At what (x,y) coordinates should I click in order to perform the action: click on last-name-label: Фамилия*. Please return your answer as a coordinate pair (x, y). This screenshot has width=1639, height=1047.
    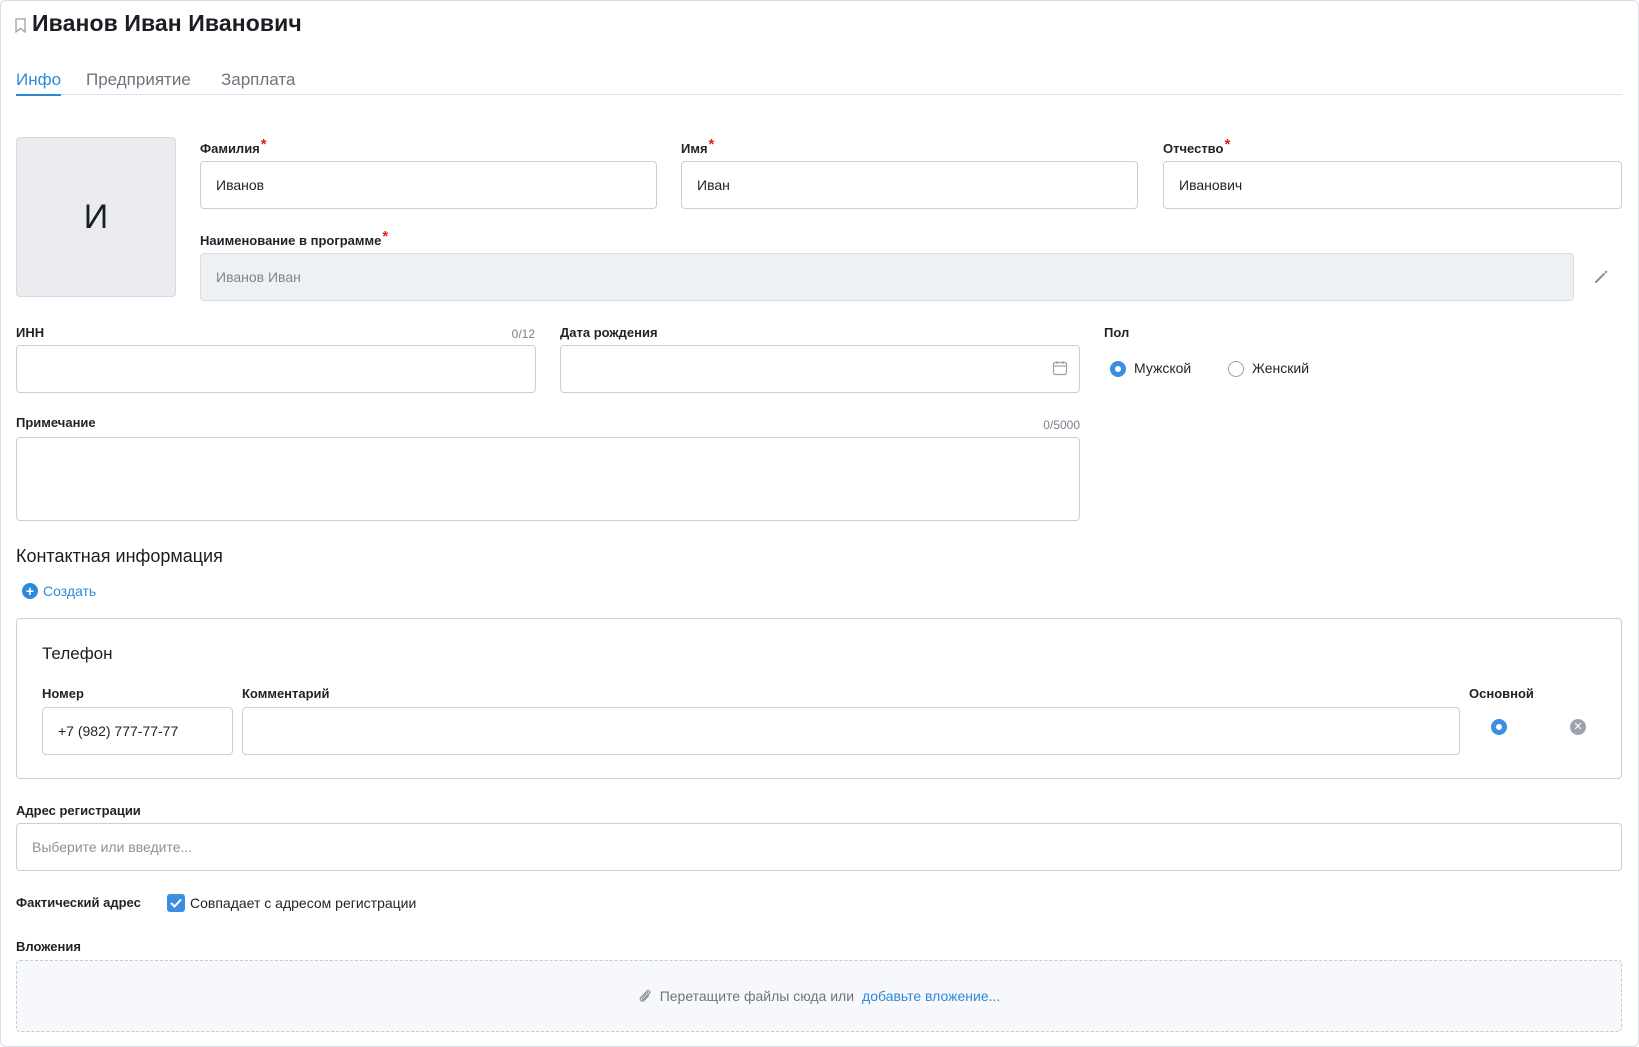
    Looking at the image, I should click on (233, 146).